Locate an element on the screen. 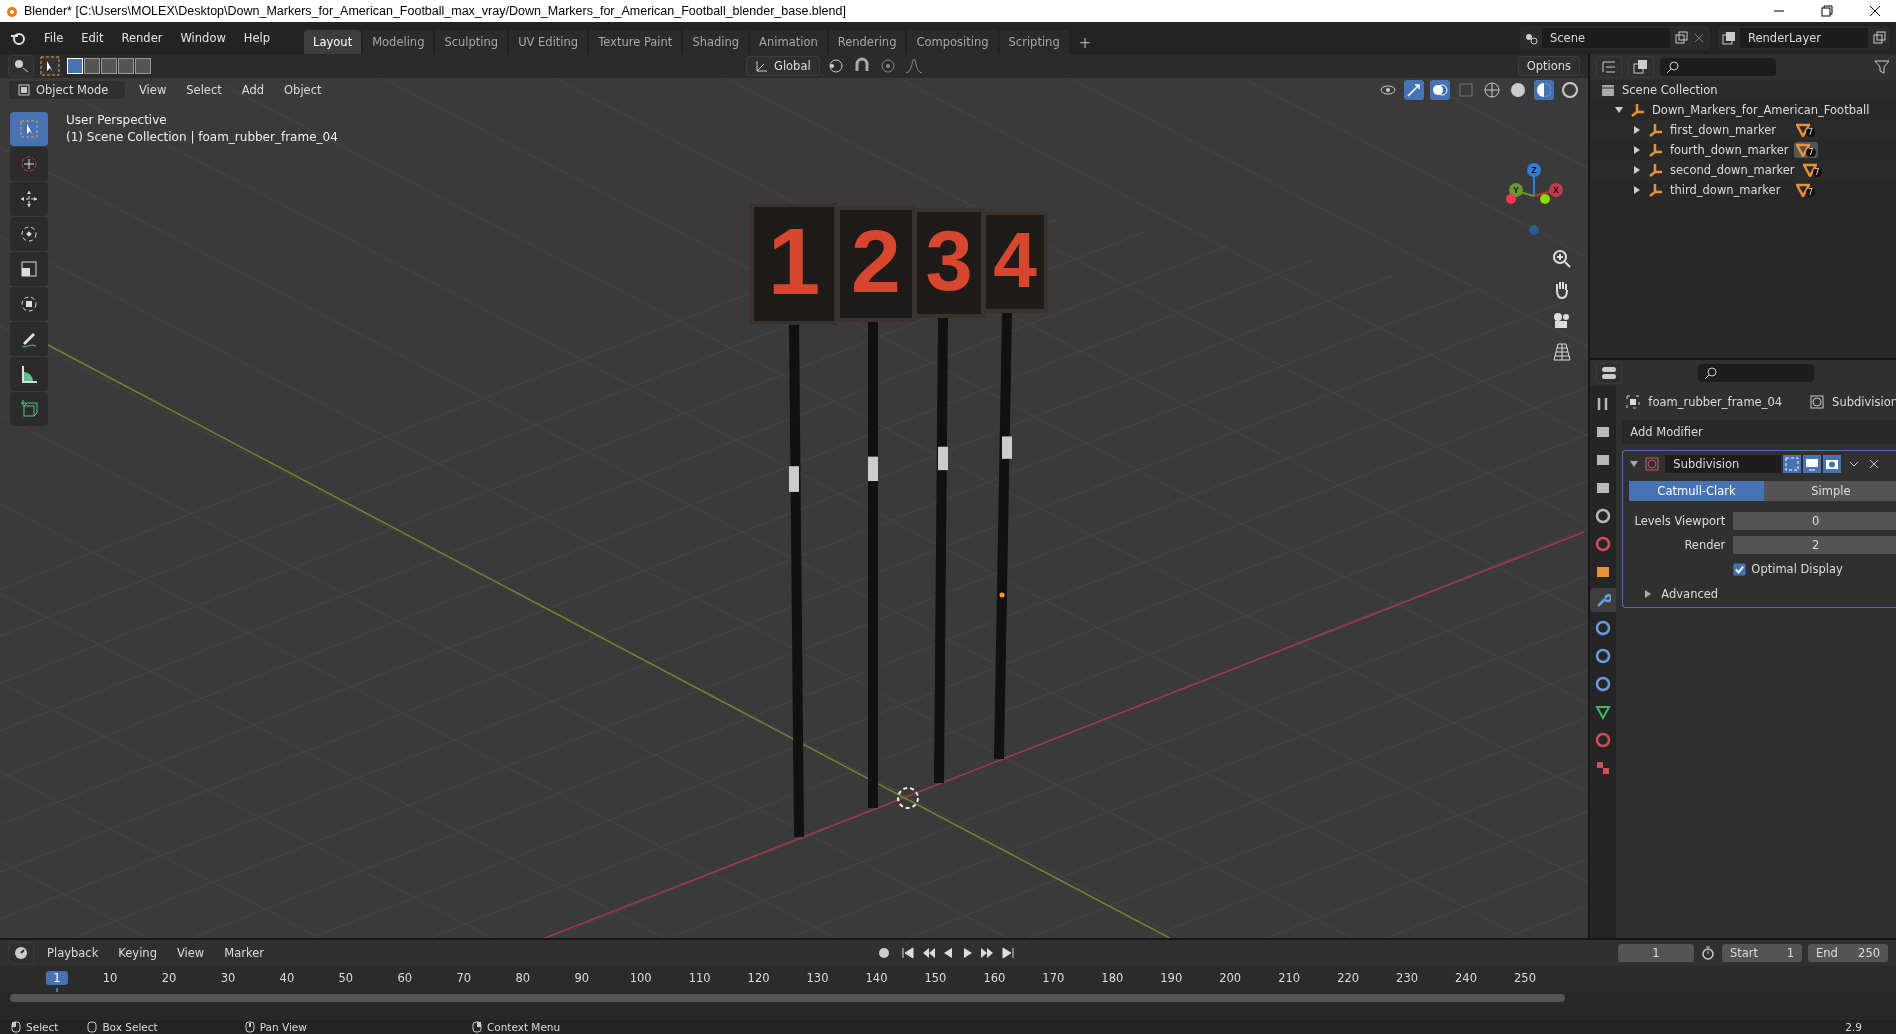 The image size is (1896, 1034). frame-number: 150 is located at coordinates (935, 978).